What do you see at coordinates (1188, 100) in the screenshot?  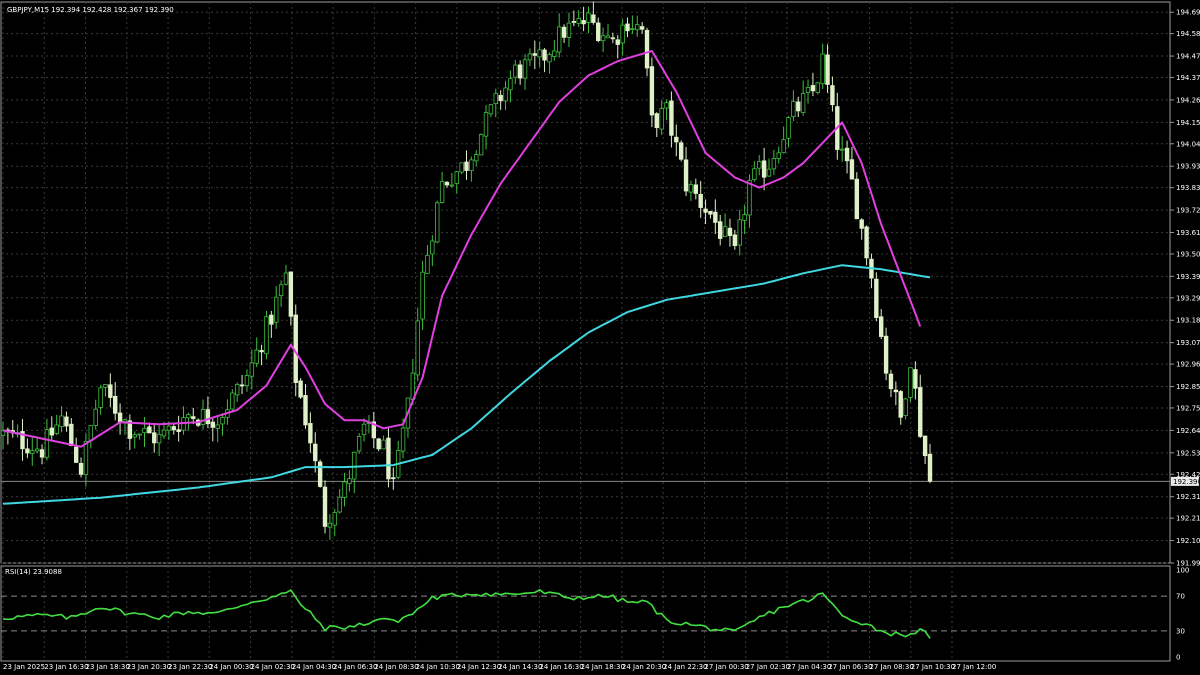 I see `price-tick-label: 194.260` at bounding box center [1188, 100].